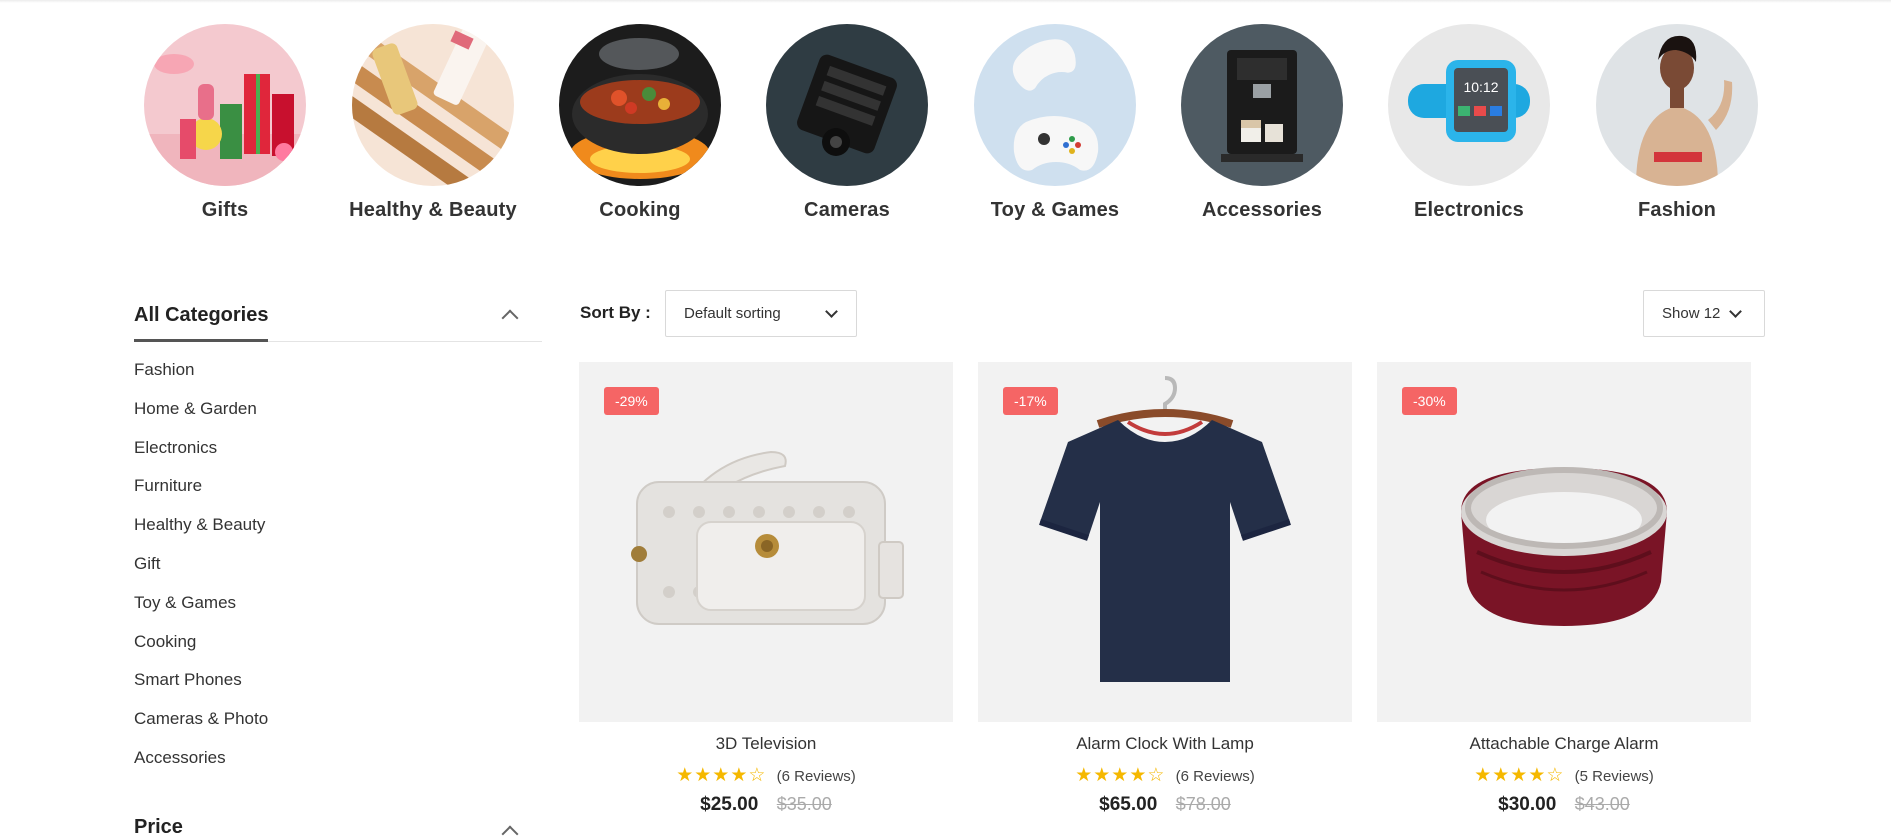 This screenshot has width=1891, height=838. I want to click on sort-select: Default sorting, so click(761, 313).